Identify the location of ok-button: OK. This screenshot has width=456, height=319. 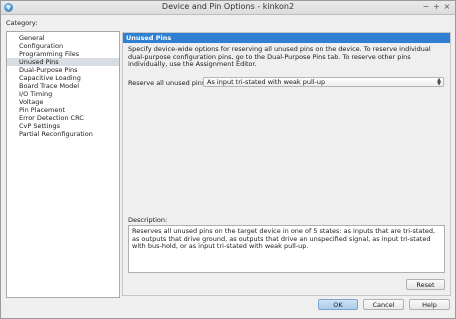
(338, 304).